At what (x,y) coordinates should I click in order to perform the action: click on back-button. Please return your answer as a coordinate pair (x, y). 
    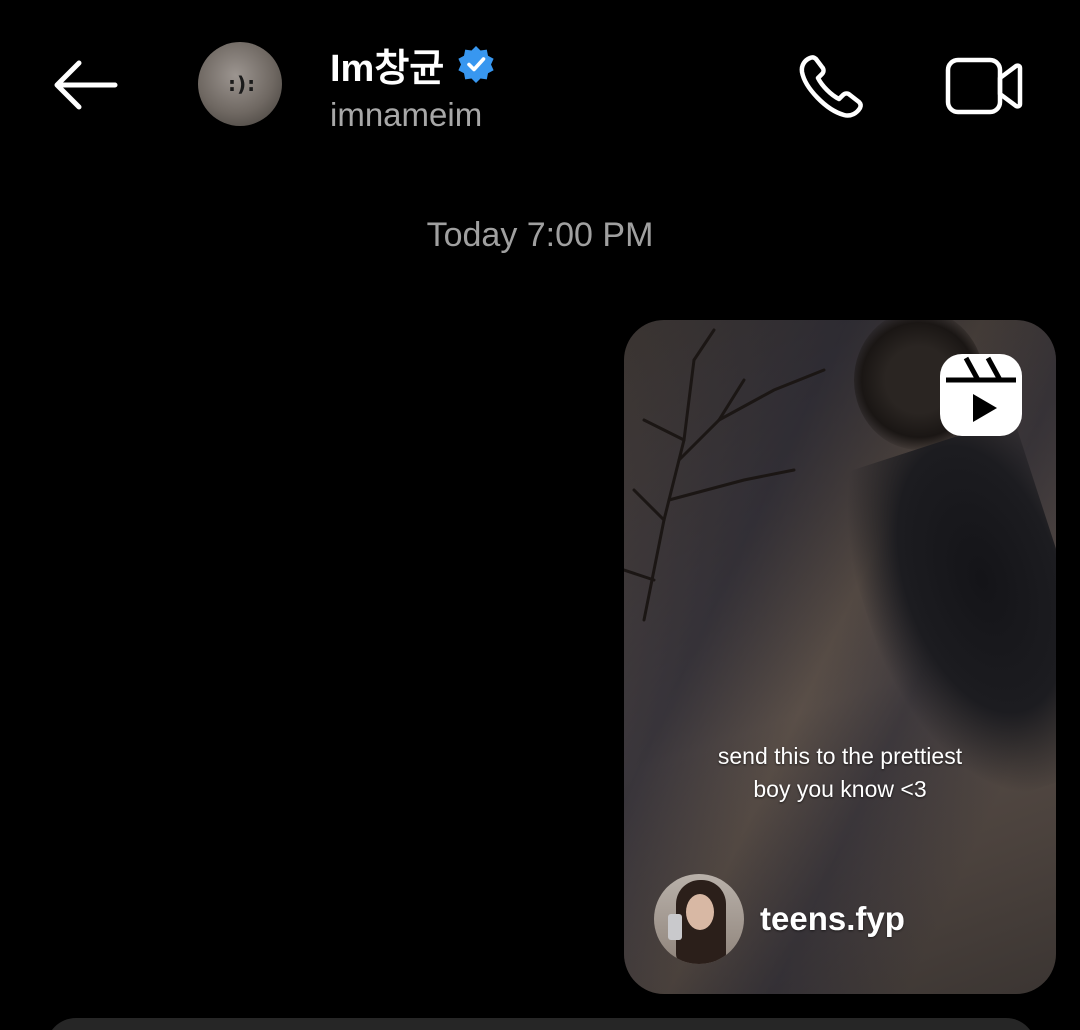
    Looking at the image, I should click on (84, 85).